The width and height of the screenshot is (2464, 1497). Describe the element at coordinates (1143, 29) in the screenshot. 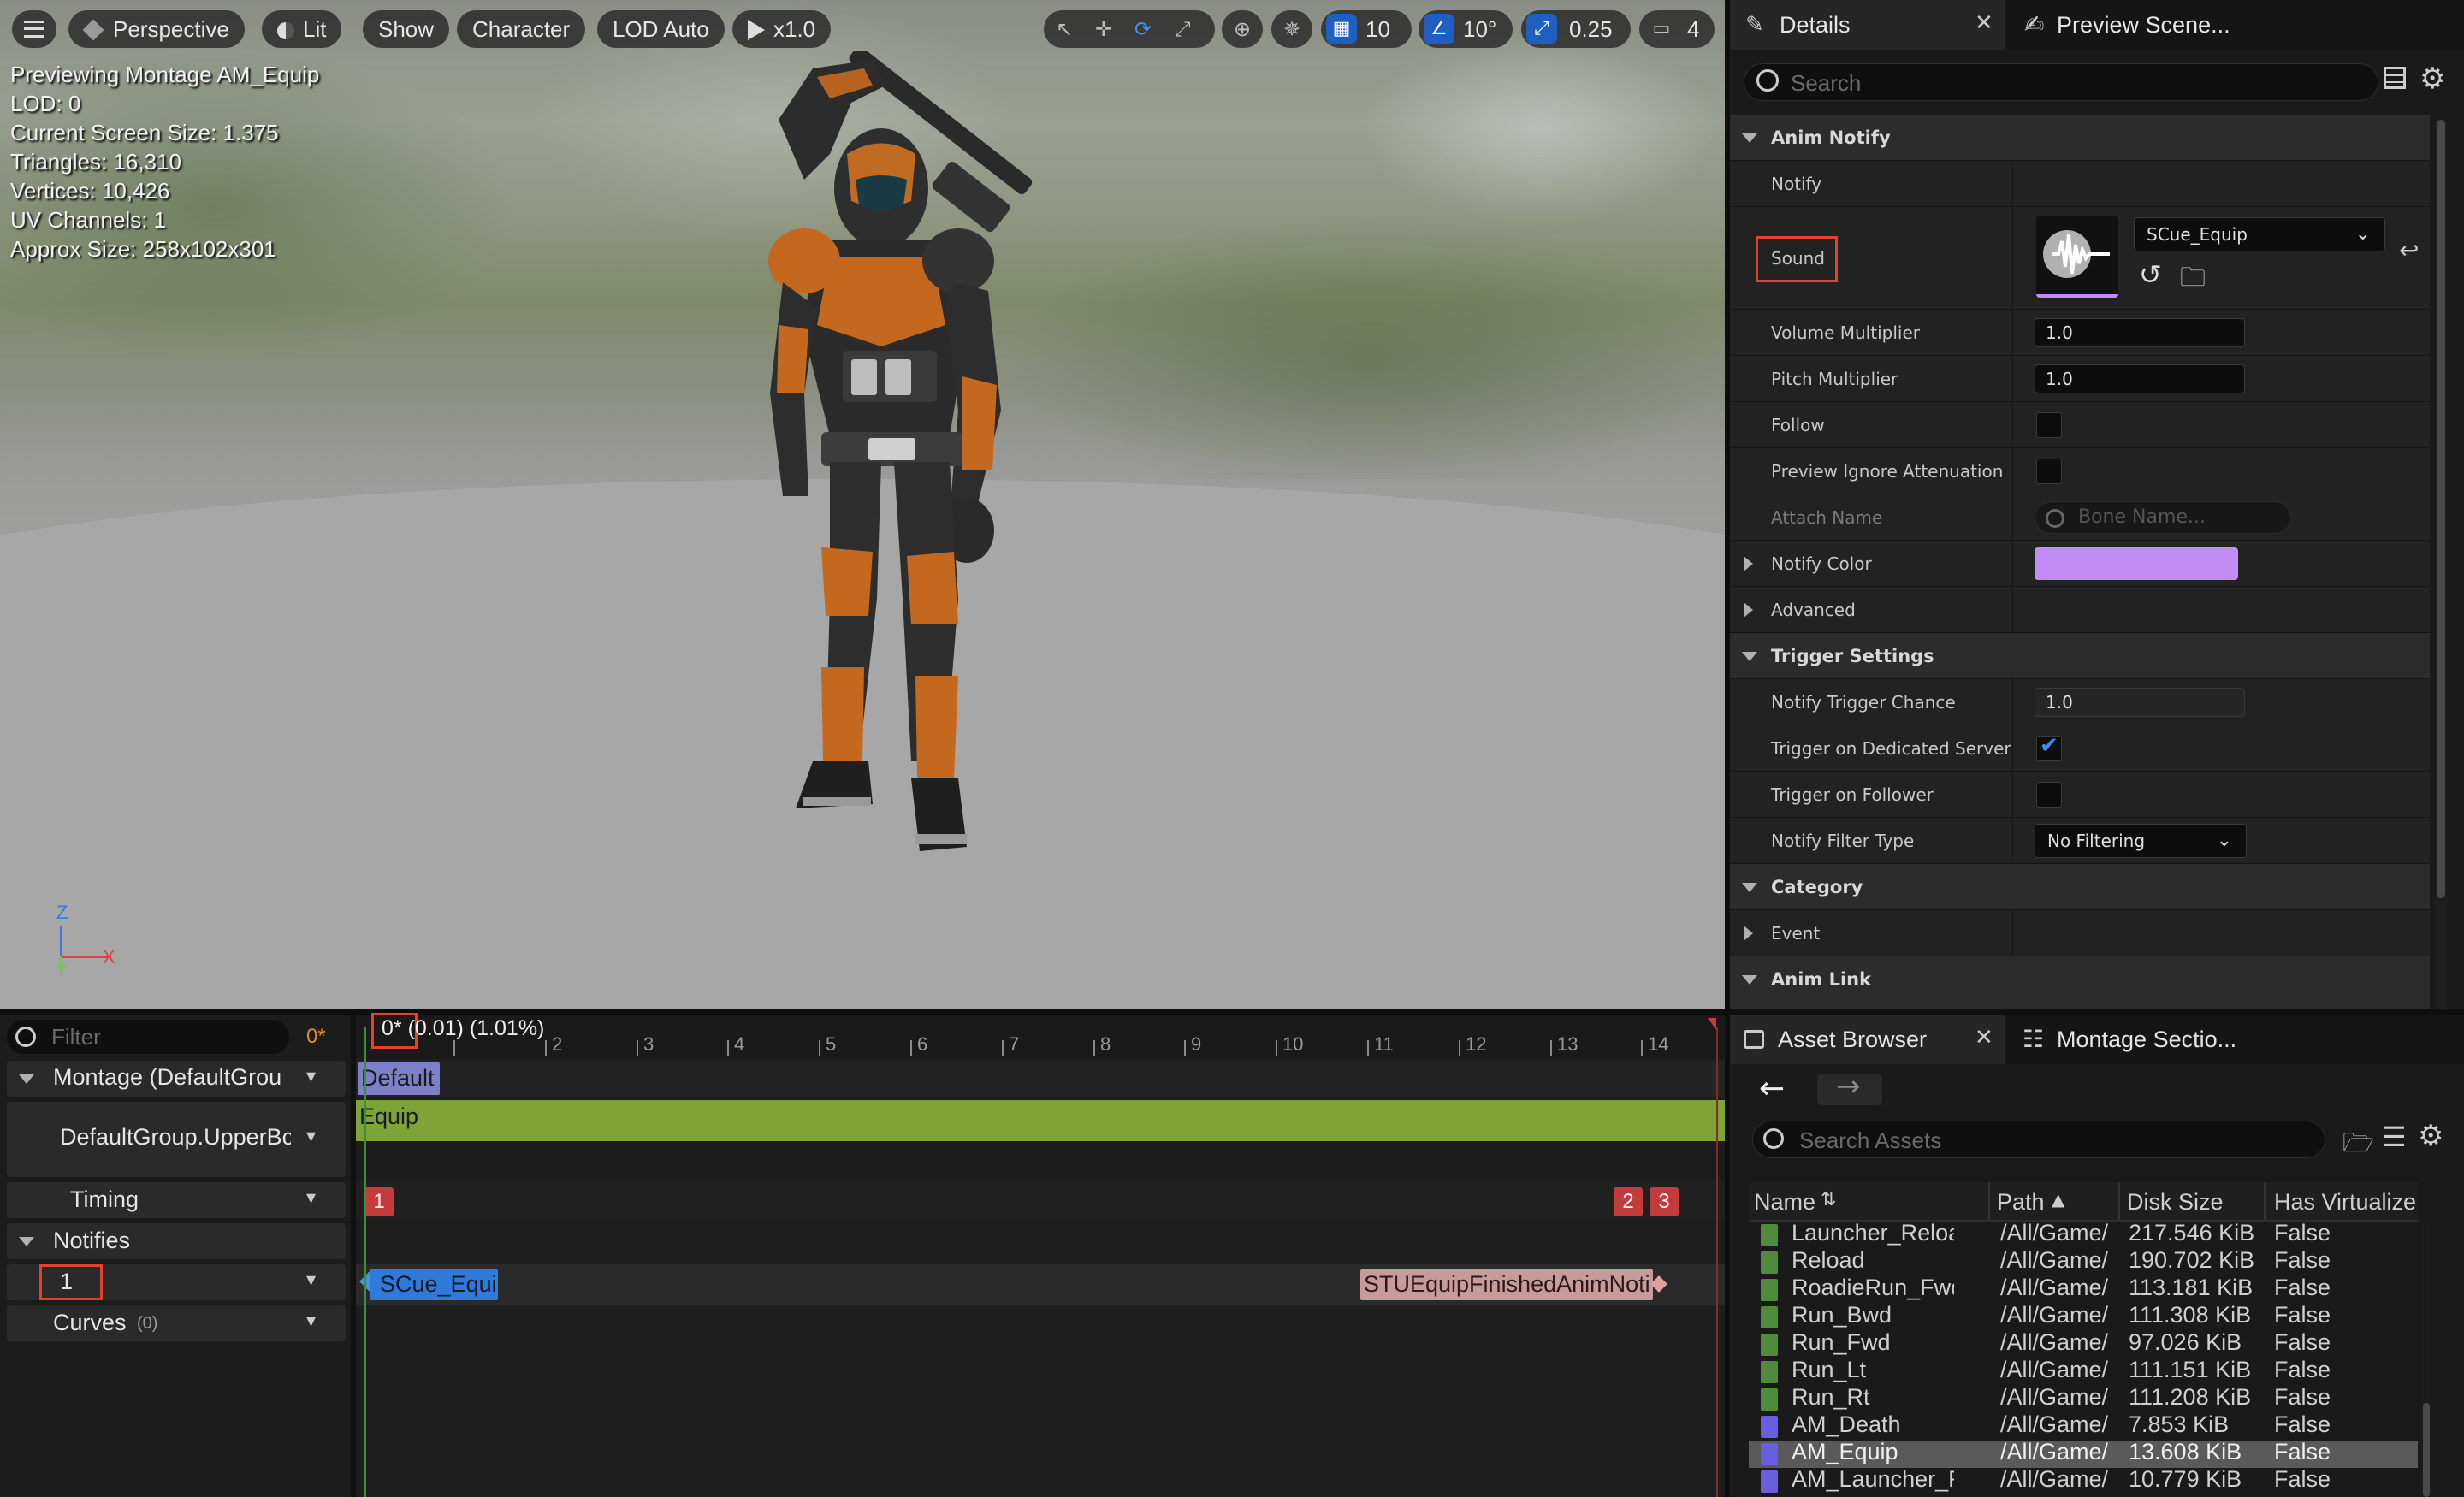

I see `rotate-tool-icon: ⟳` at that location.